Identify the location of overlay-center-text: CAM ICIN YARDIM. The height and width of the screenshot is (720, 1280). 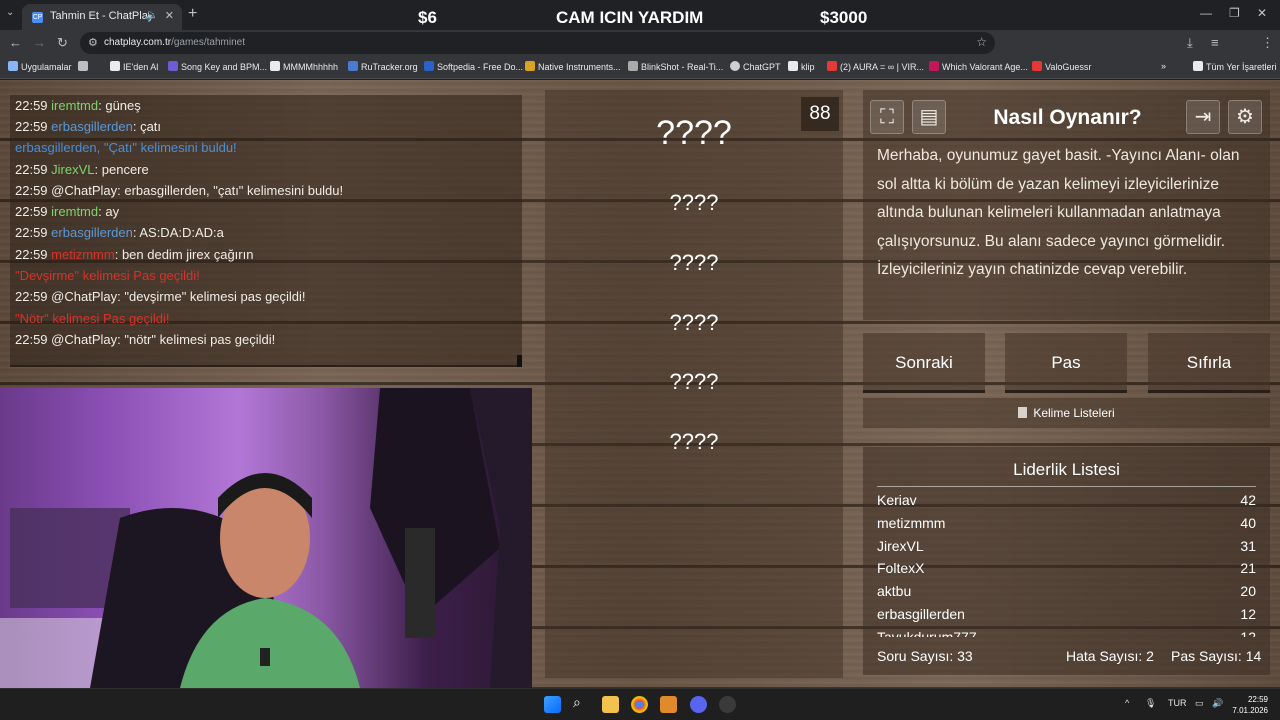
(630, 17).